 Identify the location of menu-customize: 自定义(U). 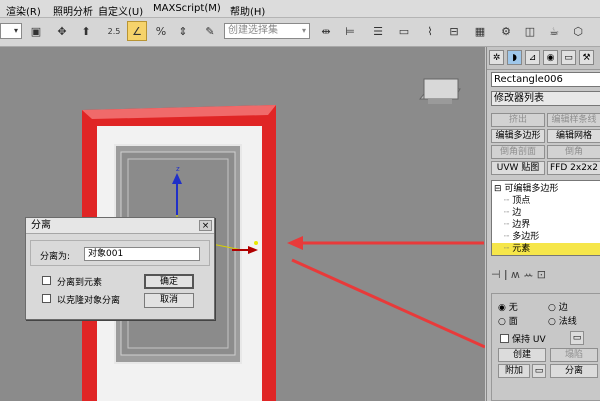
(120, 10).